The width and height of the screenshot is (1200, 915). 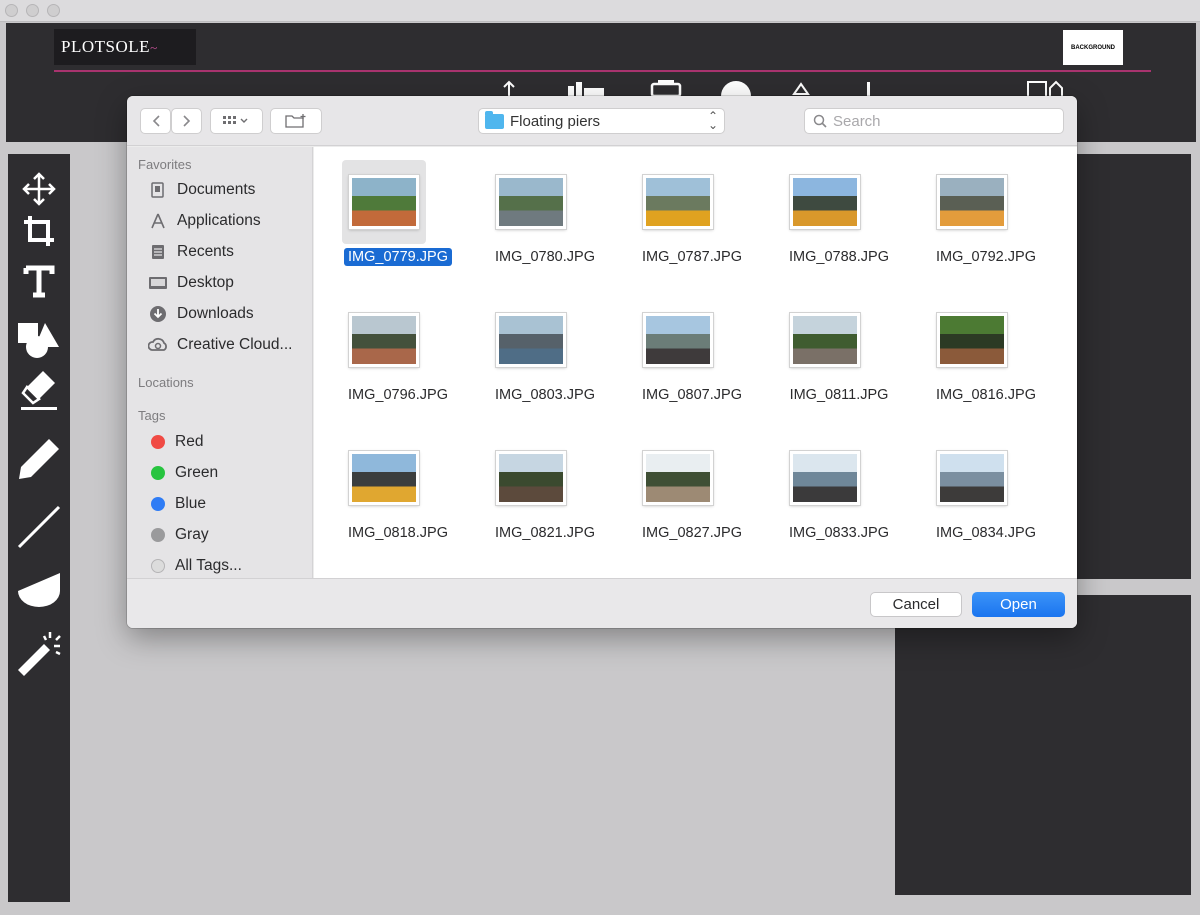 I want to click on file-item: IMG_0834.JPG, so click(x=968, y=496).